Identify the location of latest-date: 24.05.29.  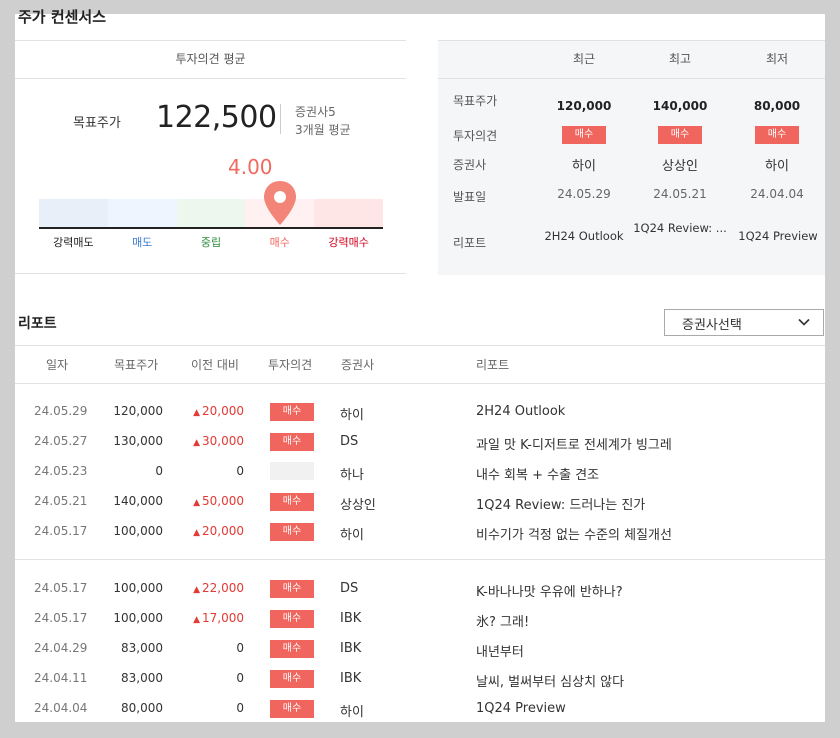
(584, 194).